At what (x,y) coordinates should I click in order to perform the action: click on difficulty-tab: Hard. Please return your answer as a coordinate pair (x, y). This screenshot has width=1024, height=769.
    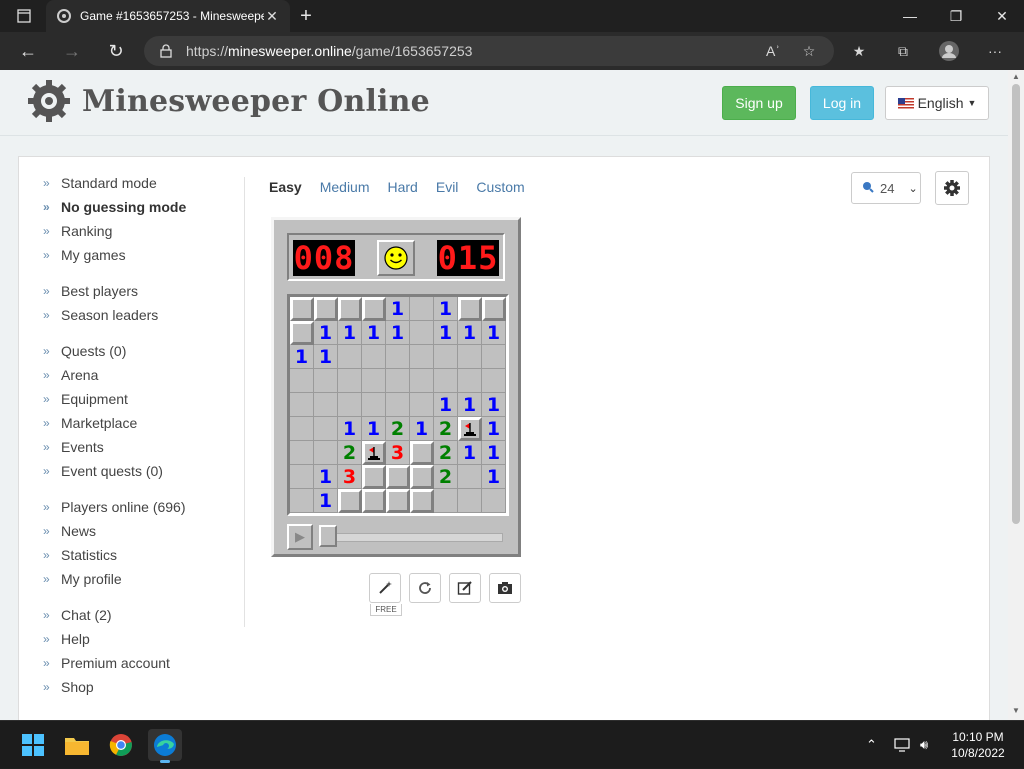
    Looking at the image, I should click on (403, 187).